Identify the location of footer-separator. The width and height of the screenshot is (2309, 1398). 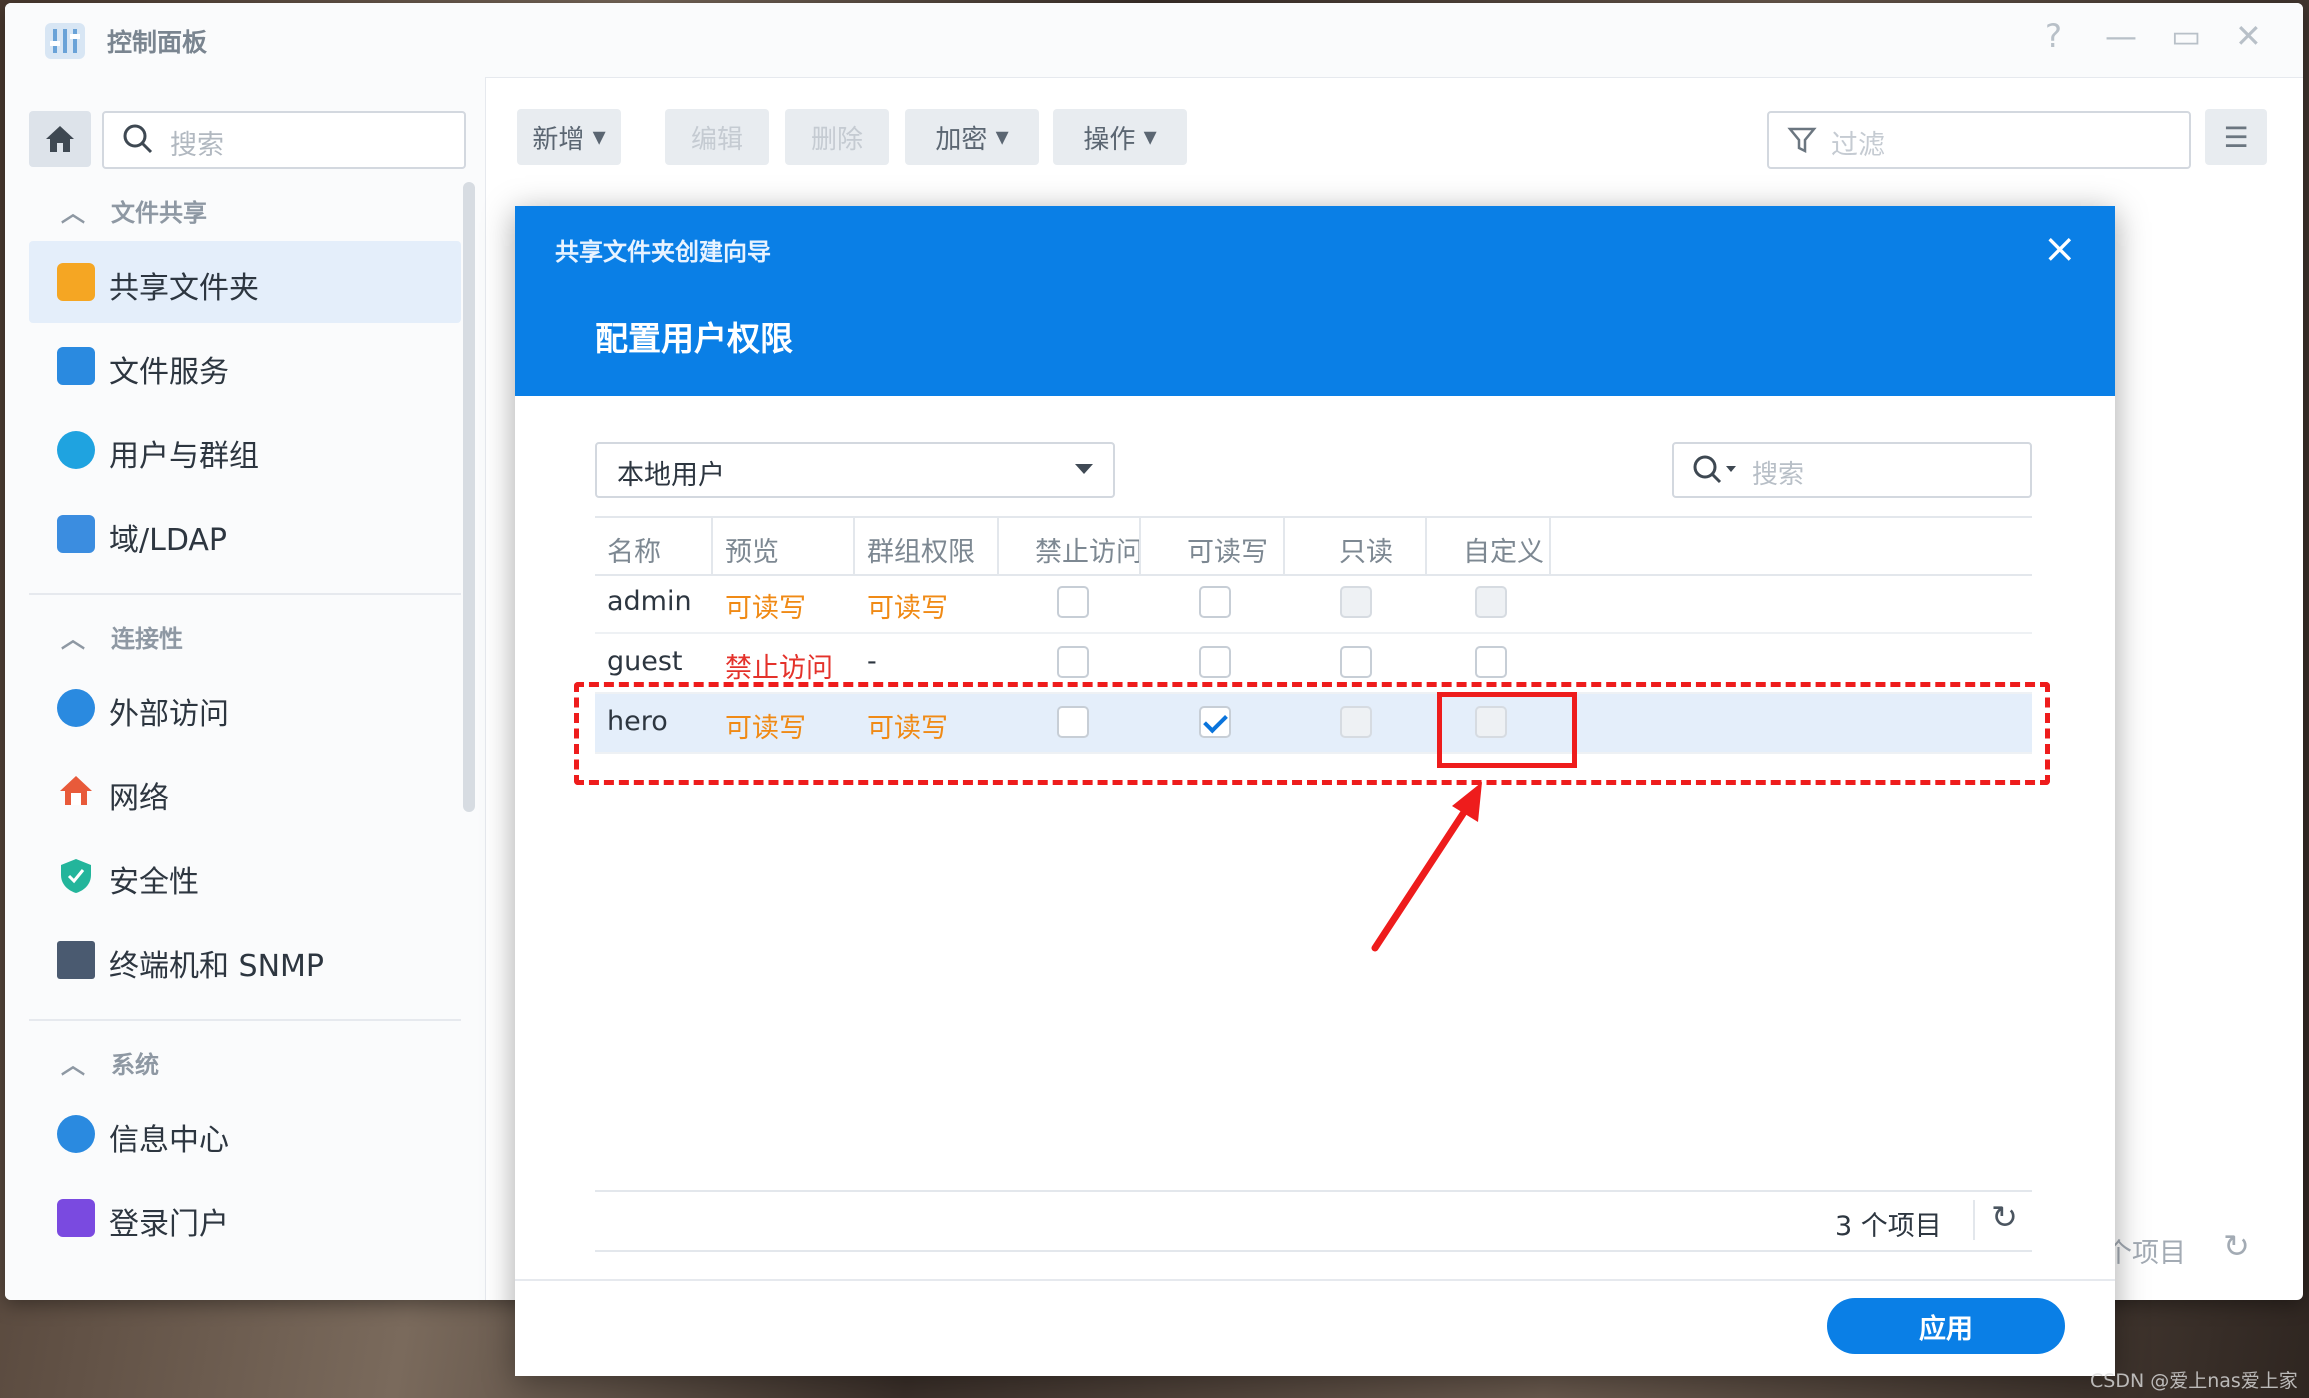
(1974, 1220).